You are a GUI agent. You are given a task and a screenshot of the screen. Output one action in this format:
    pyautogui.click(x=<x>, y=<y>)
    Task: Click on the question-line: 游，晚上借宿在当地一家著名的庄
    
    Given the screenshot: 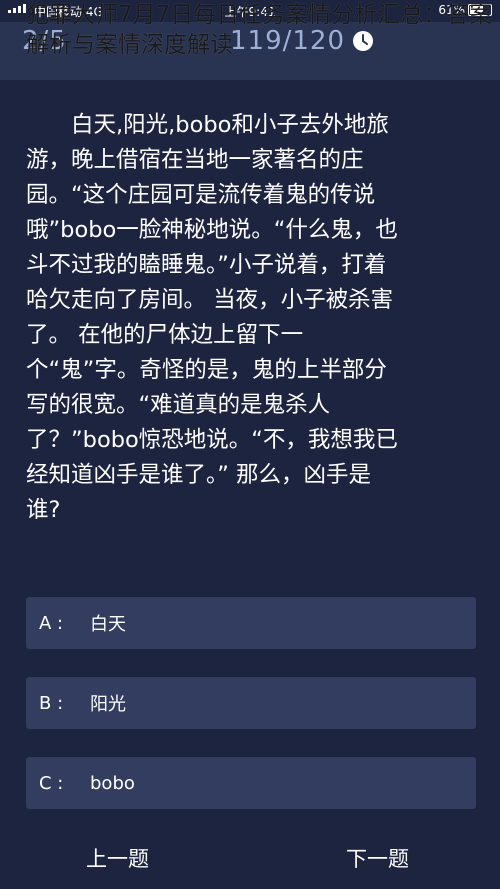 What is the action you would take?
    pyautogui.click(x=195, y=160)
    